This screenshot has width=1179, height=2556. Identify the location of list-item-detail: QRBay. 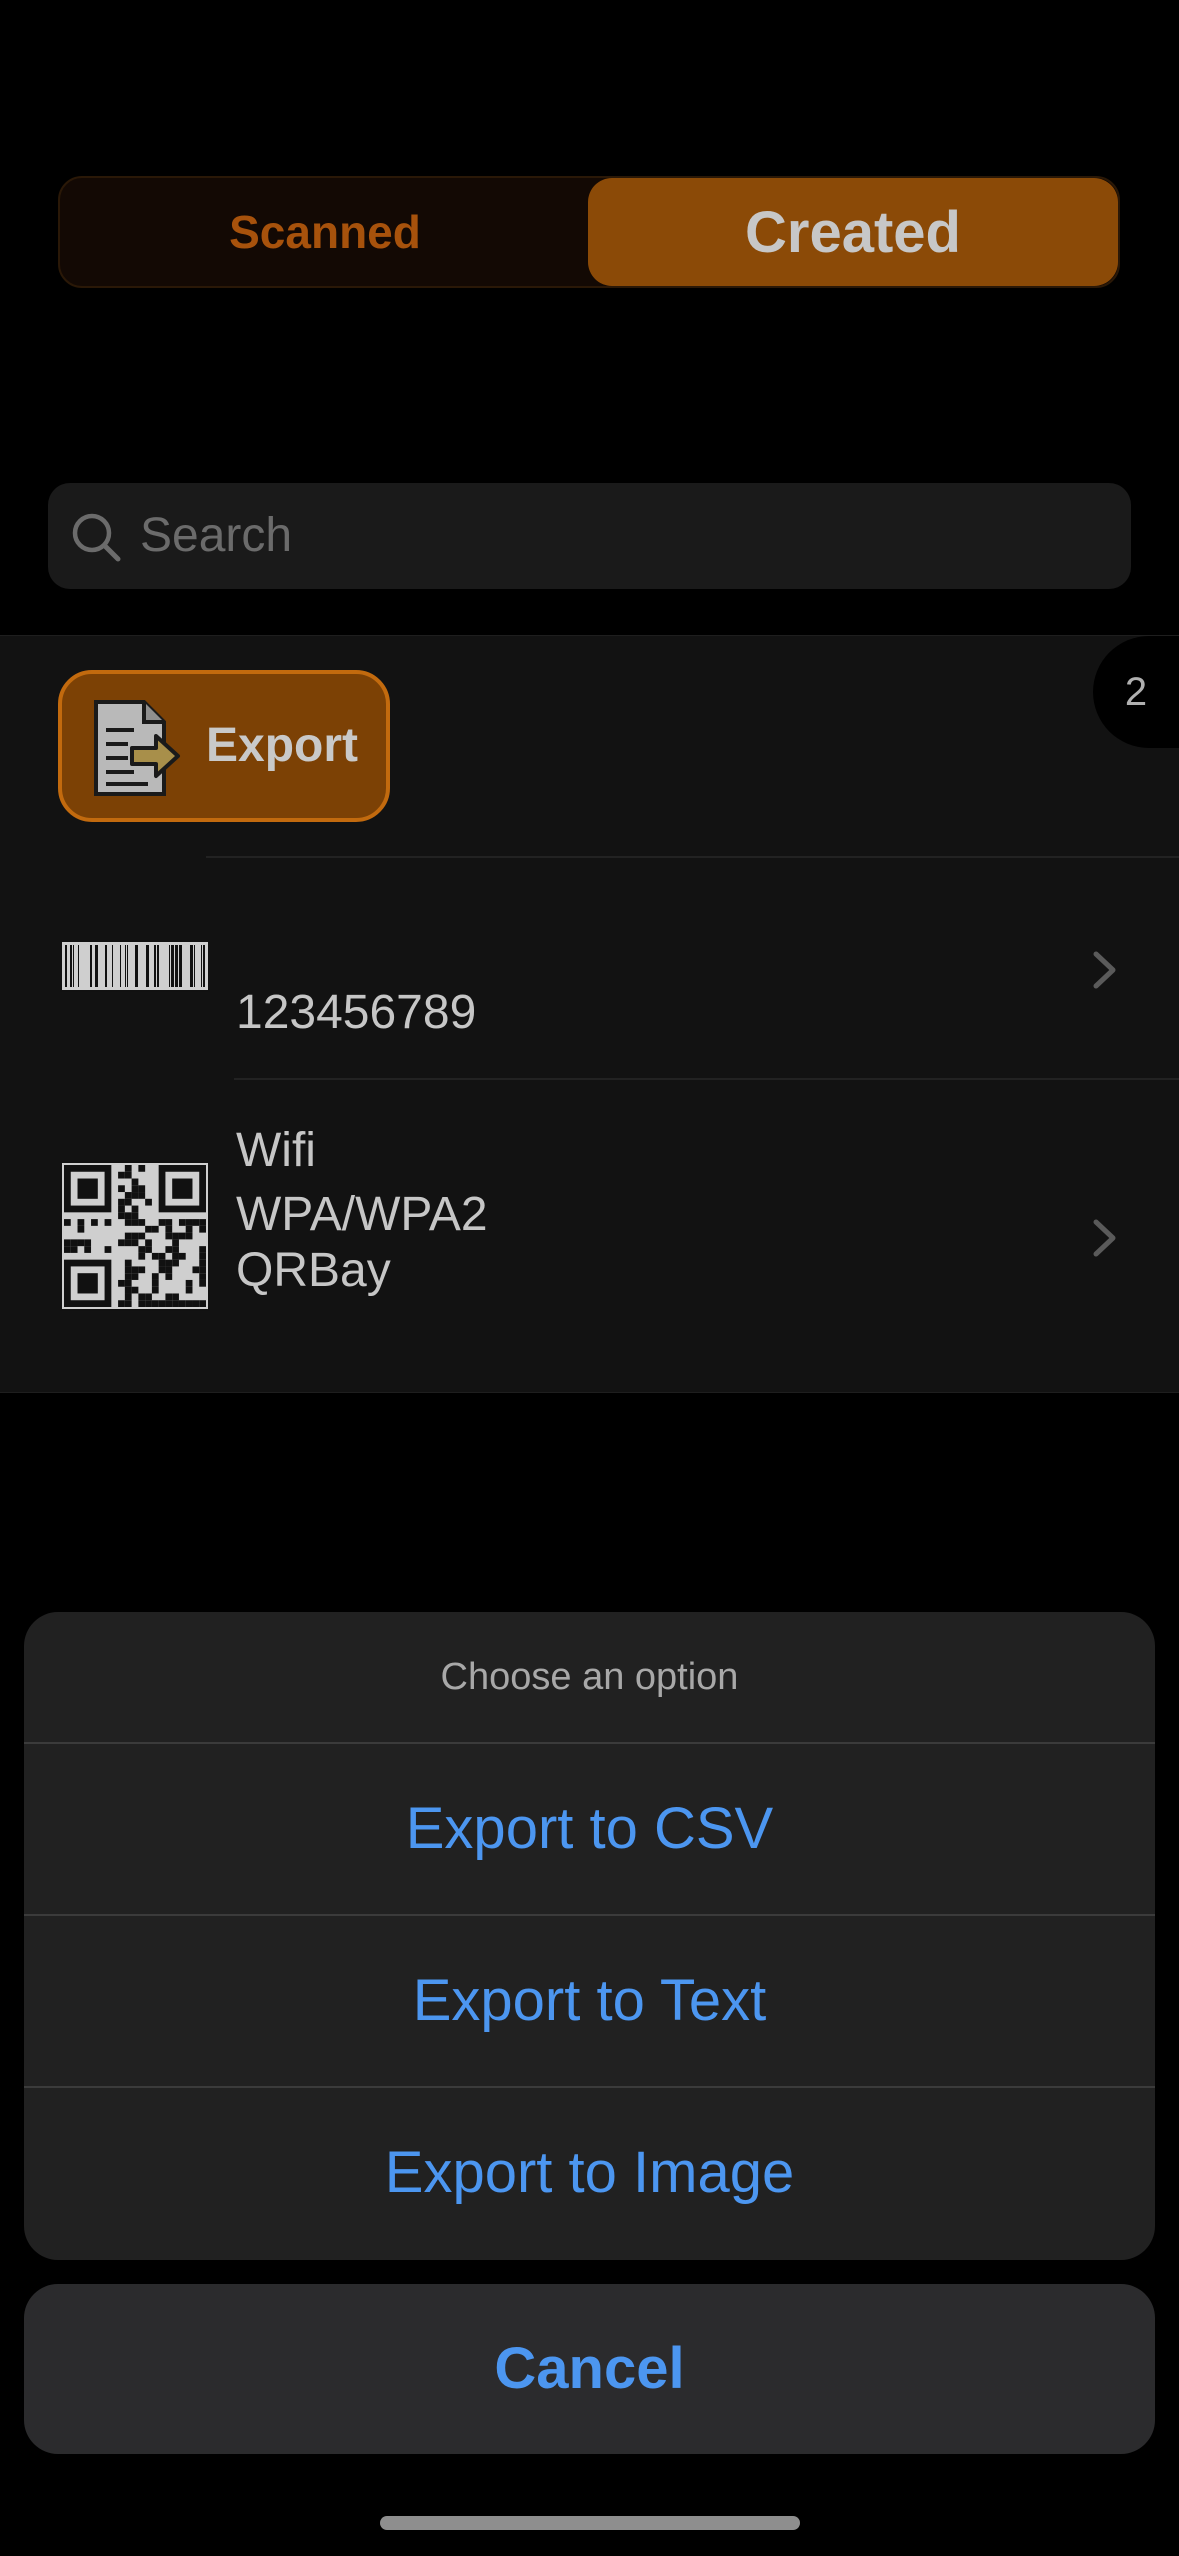
(313, 1270).